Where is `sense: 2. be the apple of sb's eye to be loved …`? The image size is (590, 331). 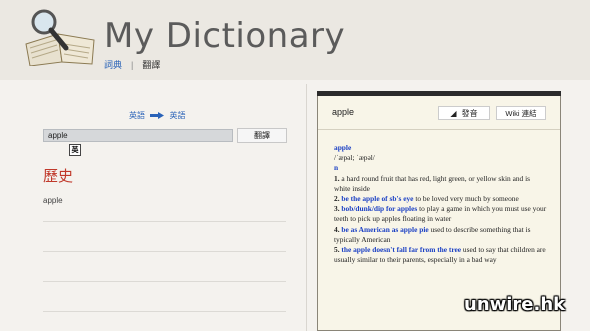
sense: 2. be the apple of sb's eye to be loved … is located at coordinates (441, 199).